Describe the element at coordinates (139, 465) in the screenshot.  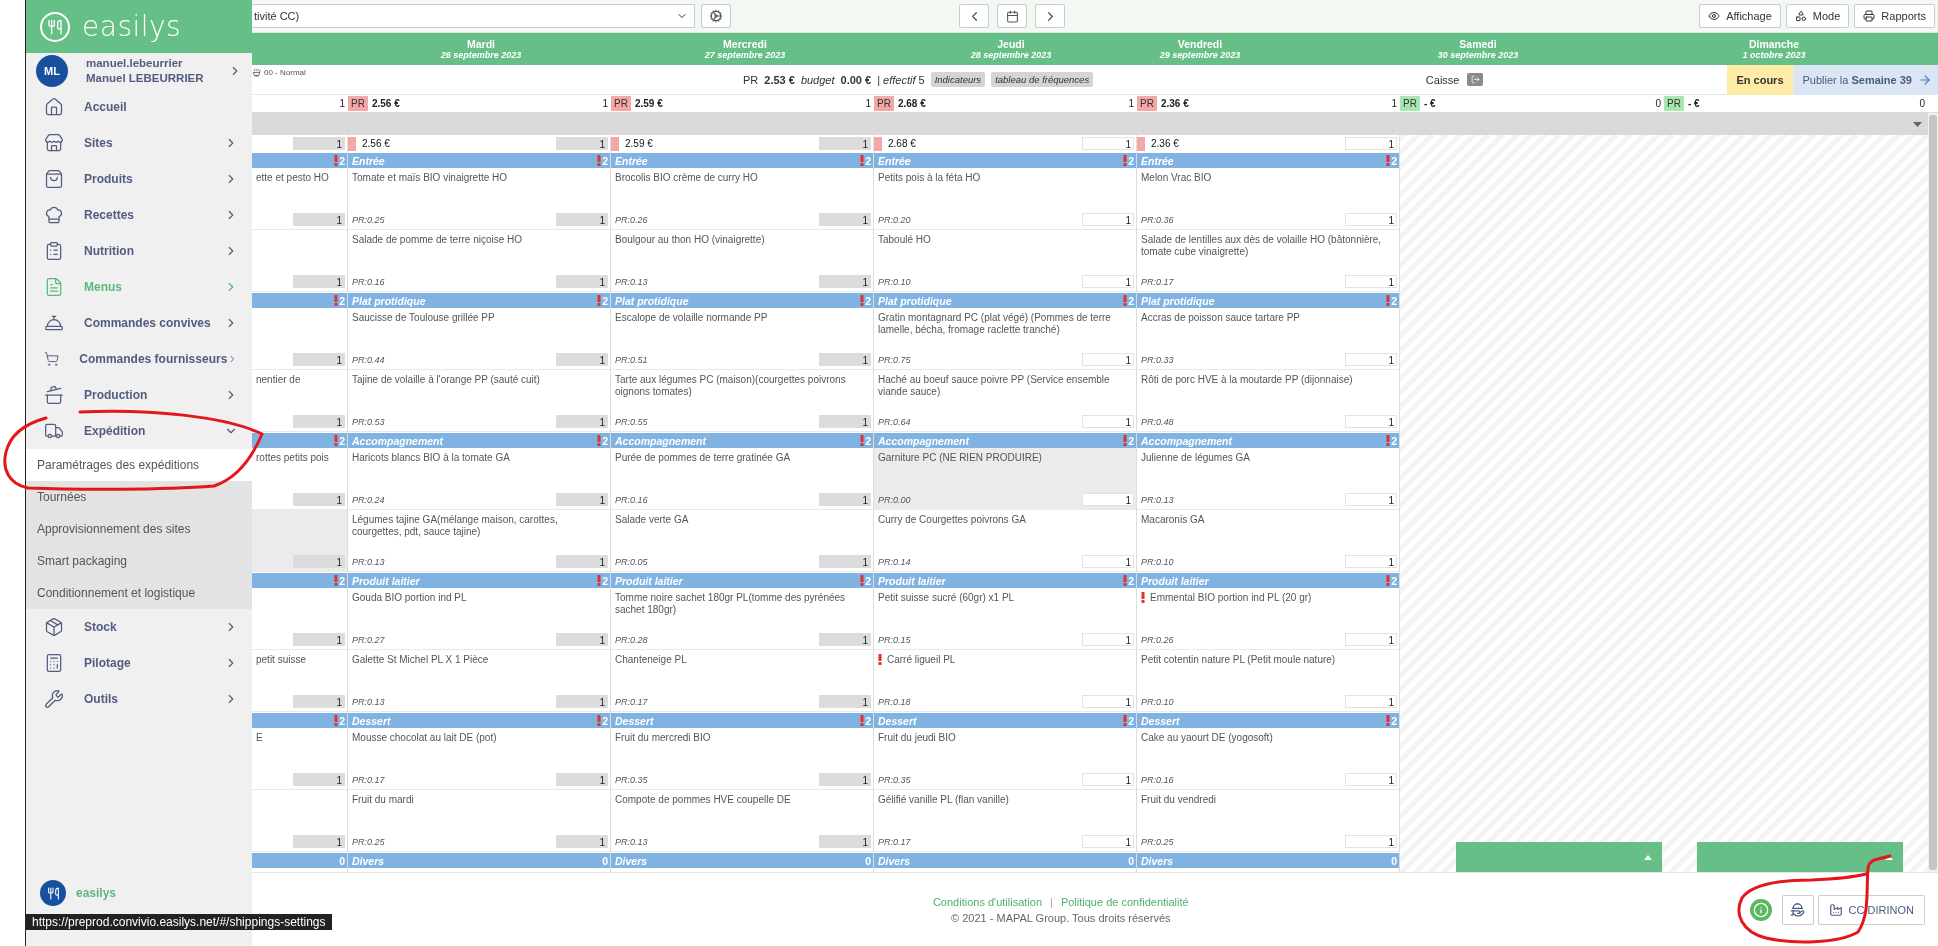
I see `submenu-item: Paramétrages des expéditions` at that location.